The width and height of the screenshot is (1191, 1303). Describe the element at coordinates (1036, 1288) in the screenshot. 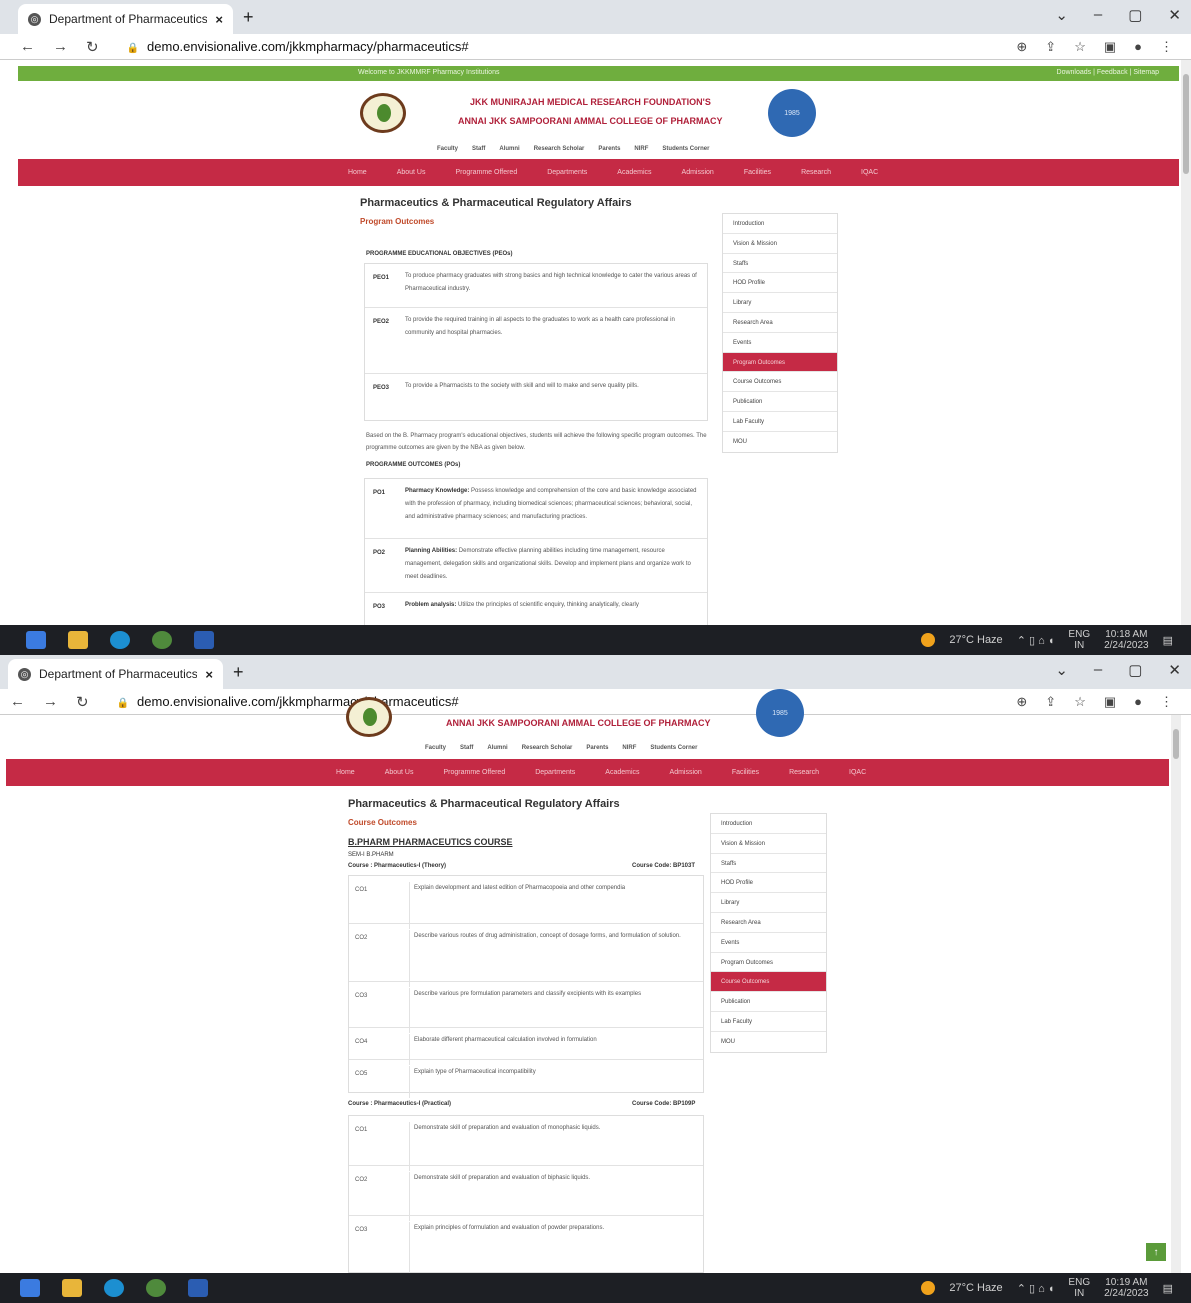

I see `tray-icons: ⌃ ▯ ⌂ ◖` at that location.